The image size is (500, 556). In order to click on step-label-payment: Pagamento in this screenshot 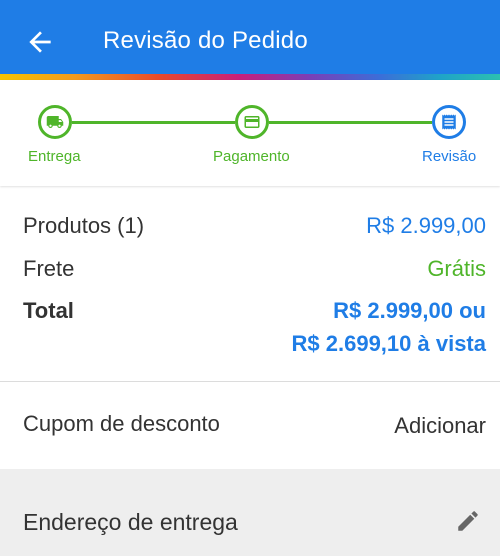, I will do `click(251, 156)`.